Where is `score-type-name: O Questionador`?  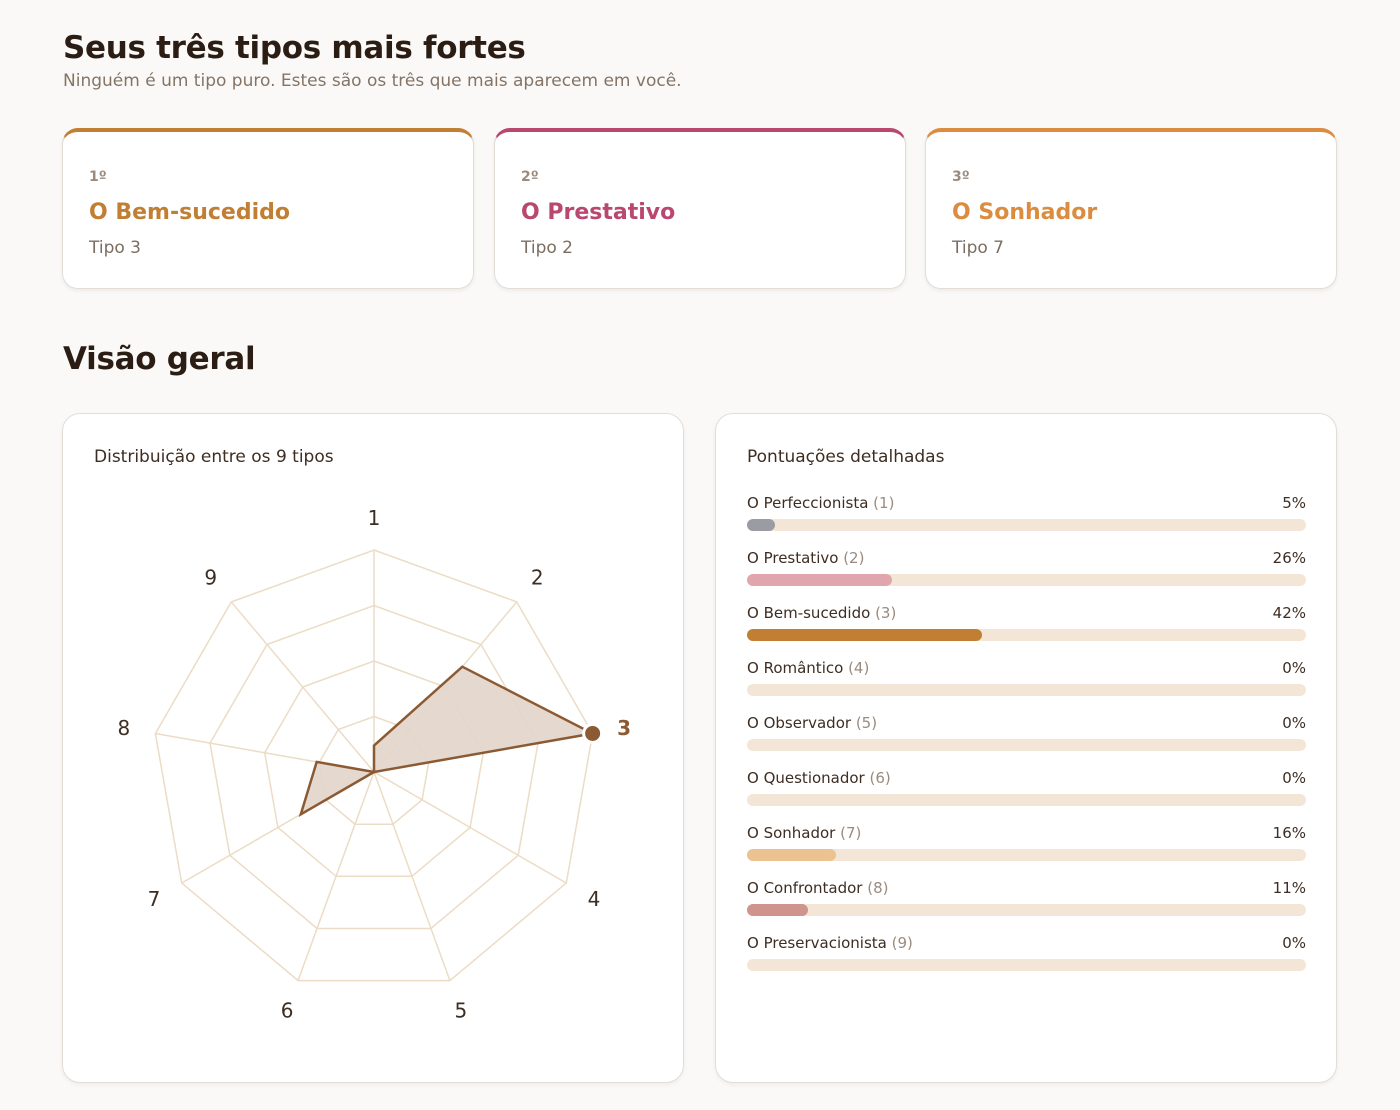
score-type-name: O Questionador is located at coordinates (808, 778).